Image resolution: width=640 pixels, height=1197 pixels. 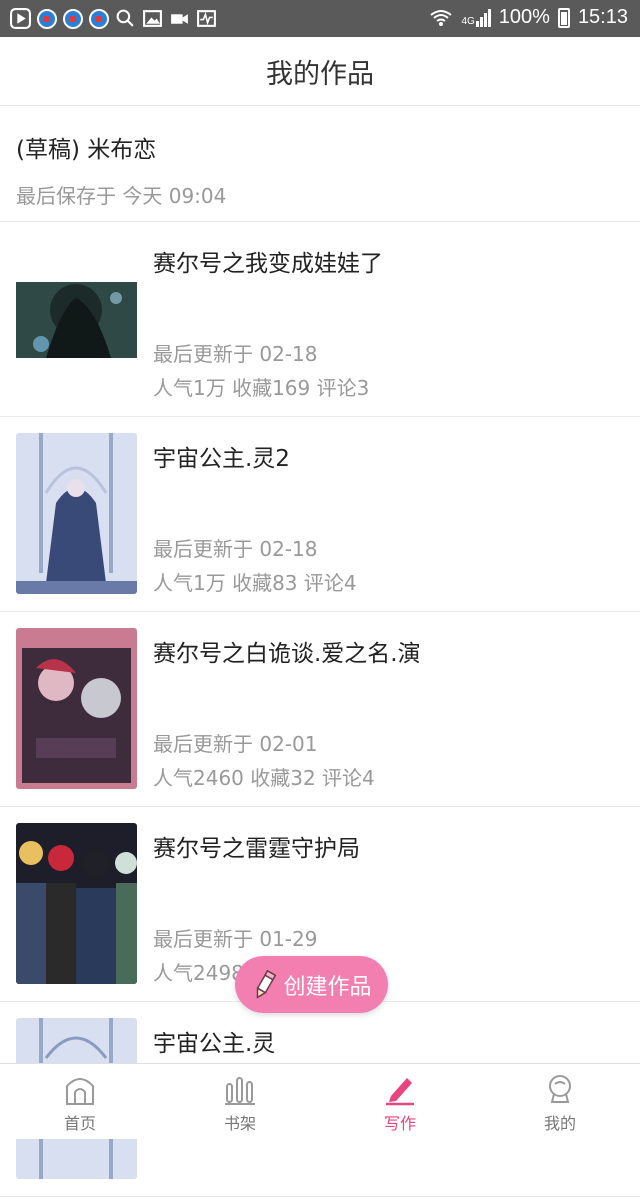 I want to click on nav-write: 写作, so click(x=400, y=1101).